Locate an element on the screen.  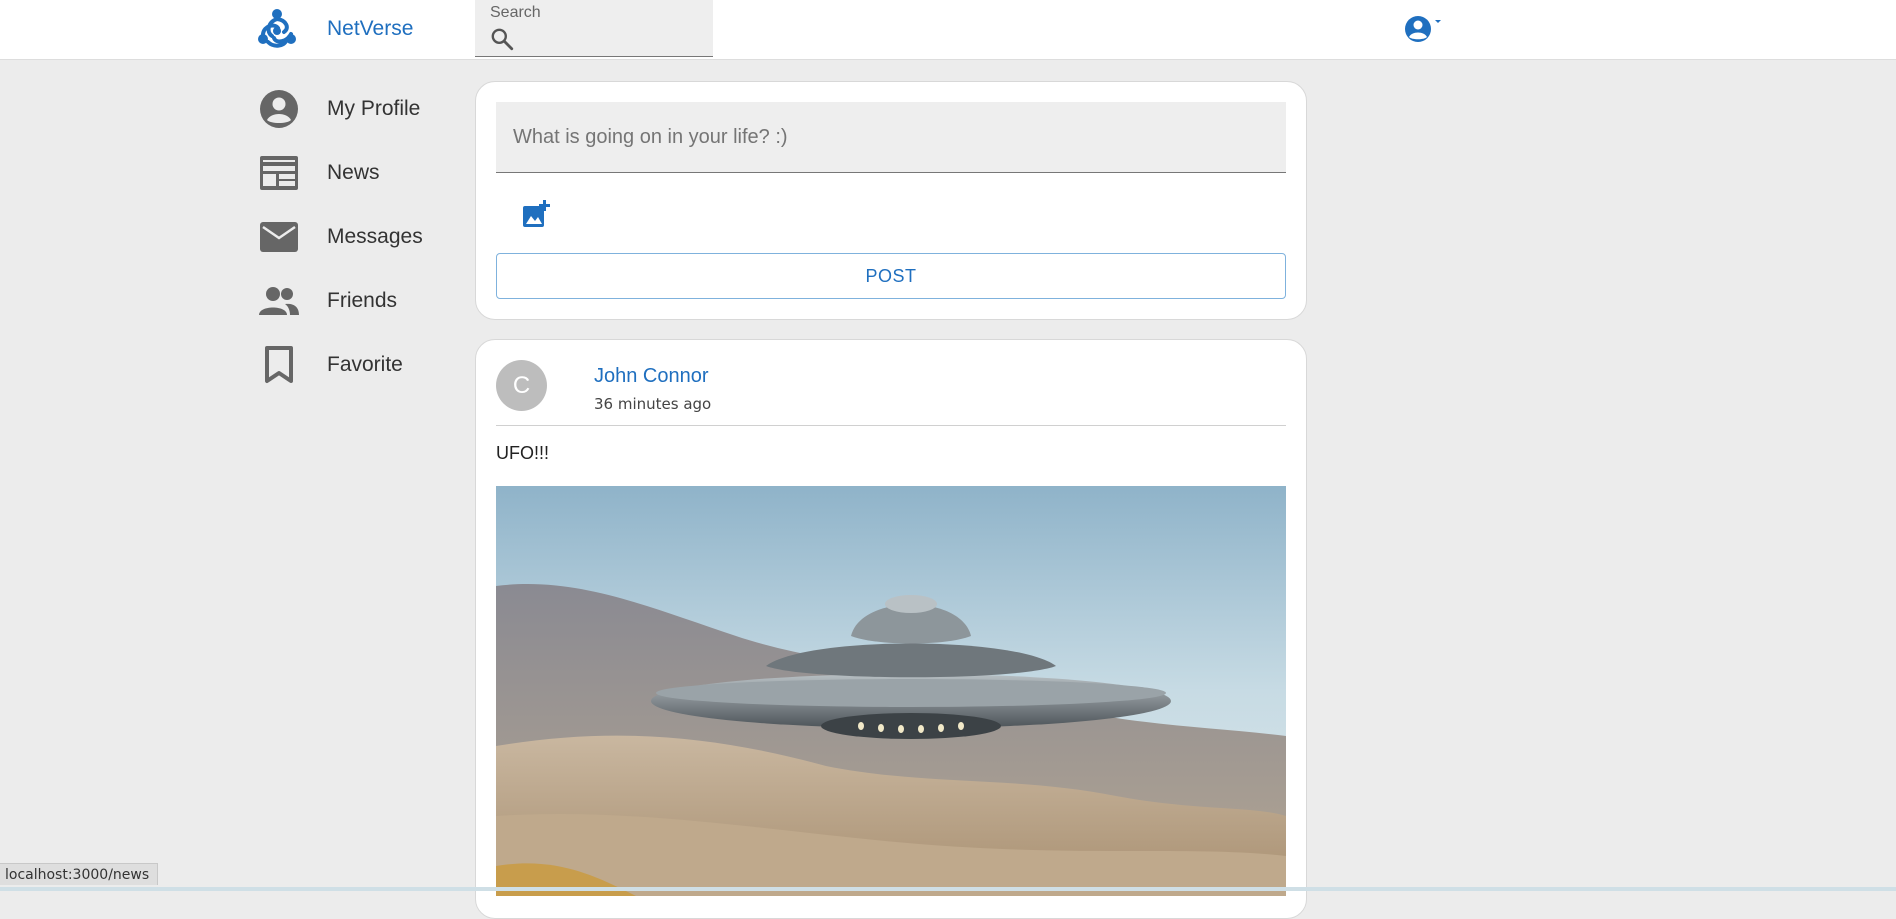
sidebar-item-label: Friends is located at coordinates (362, 300).